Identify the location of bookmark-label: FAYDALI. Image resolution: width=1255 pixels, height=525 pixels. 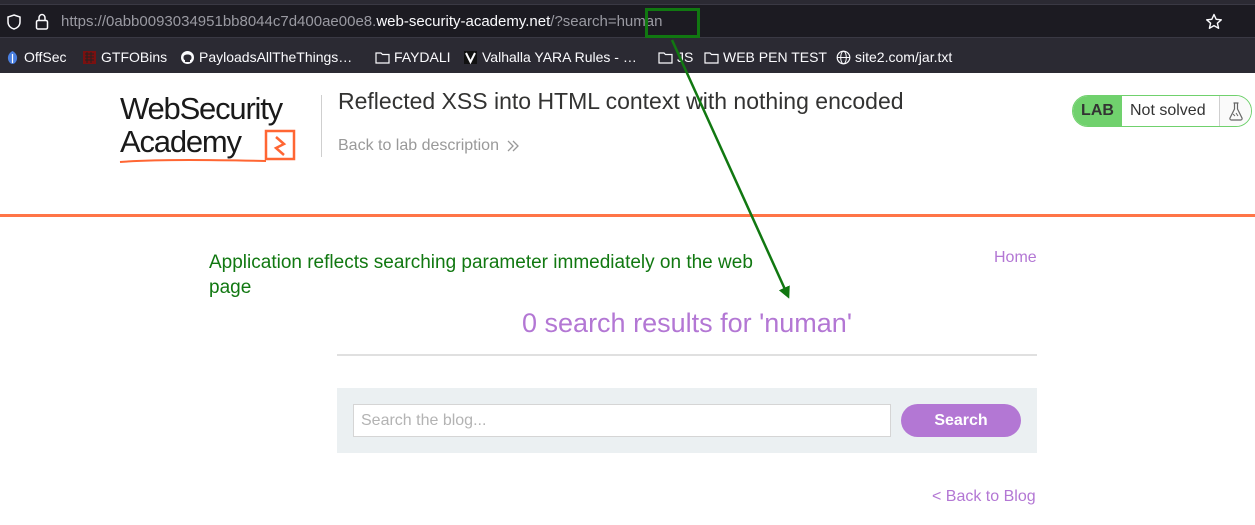
(422, 57).